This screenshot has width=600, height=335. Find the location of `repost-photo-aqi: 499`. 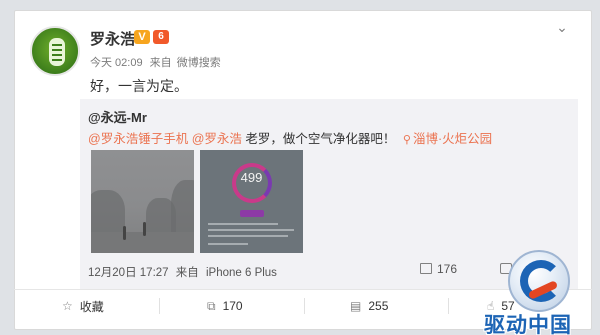

repost-photo-aqi: 499 is located at coordinates (251, 201).